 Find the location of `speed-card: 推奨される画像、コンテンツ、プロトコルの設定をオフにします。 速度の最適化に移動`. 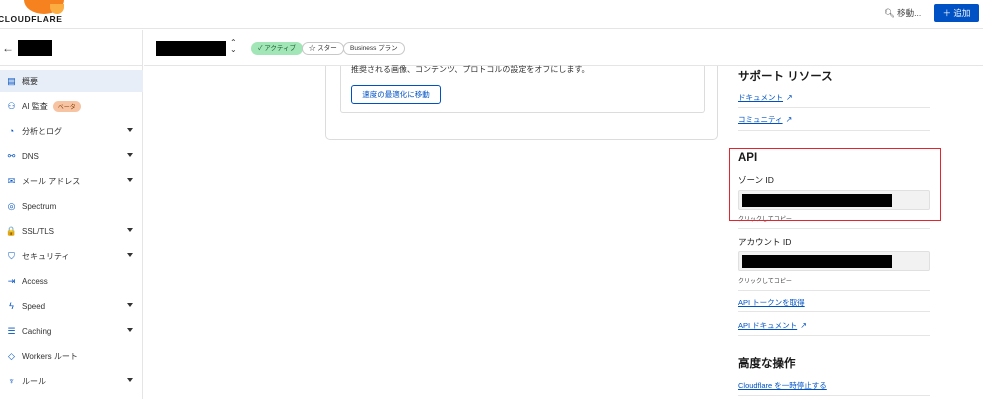

speed-card: 推奨される画像、コンテンツ、プロトコルの設定をオフにします。 速度の最適化に移動 is located at coordinates (521, 102).